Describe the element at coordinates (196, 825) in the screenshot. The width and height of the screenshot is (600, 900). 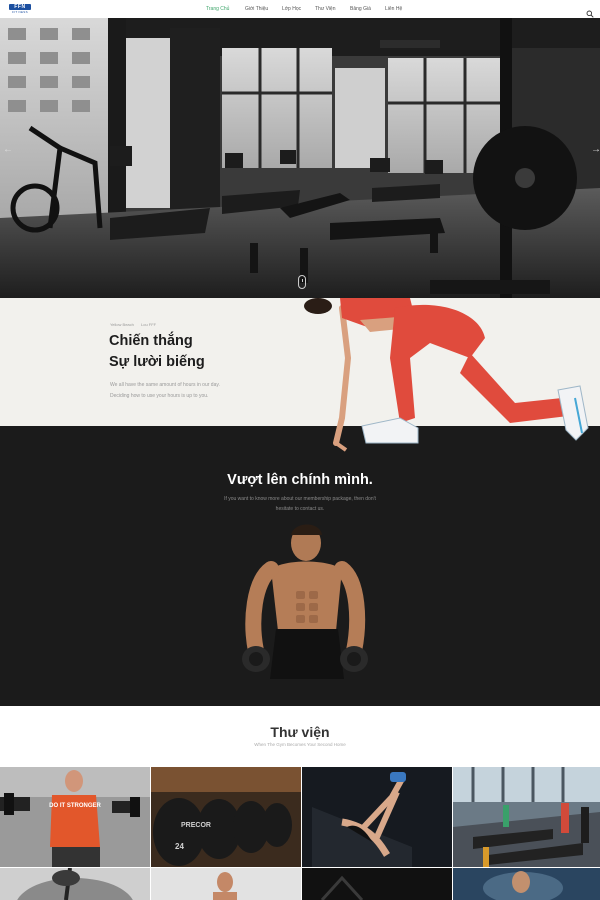
I see `plate-brand-text: PRECOR` at that location.